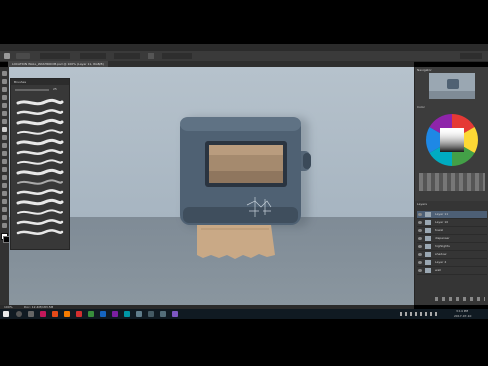 The height and width of the screenshot is (366, 488). I want to click on layer-row: towel, so click(452, 231).